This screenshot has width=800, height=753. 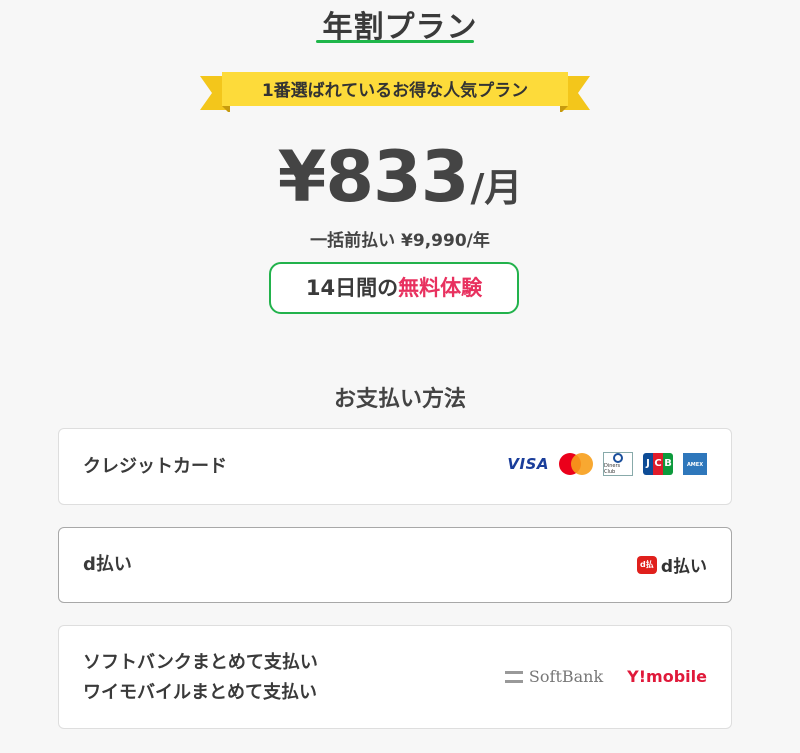 What do you see at coordinates (496, 188) in the screenshot?
I see `price-unit: /月` at bounding box center [496, 188].